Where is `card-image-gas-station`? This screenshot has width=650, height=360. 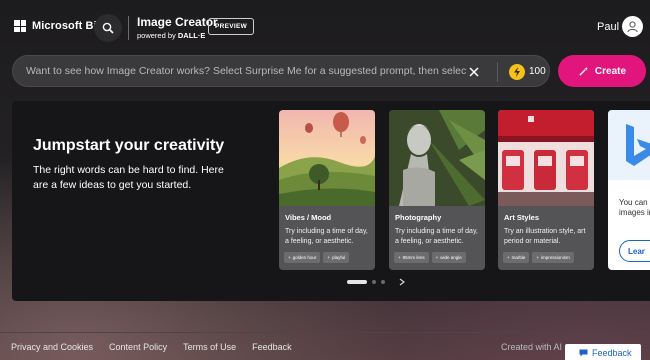
card-image-gas-station is located at coordinates (546, 158).